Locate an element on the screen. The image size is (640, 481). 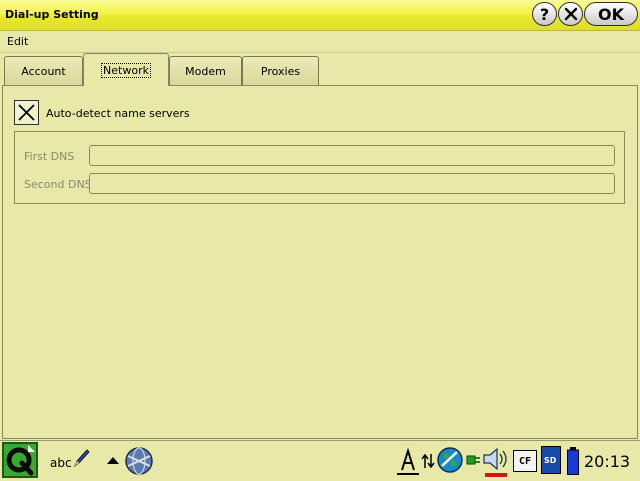
pen-icon is located at coordinates (82, 458).